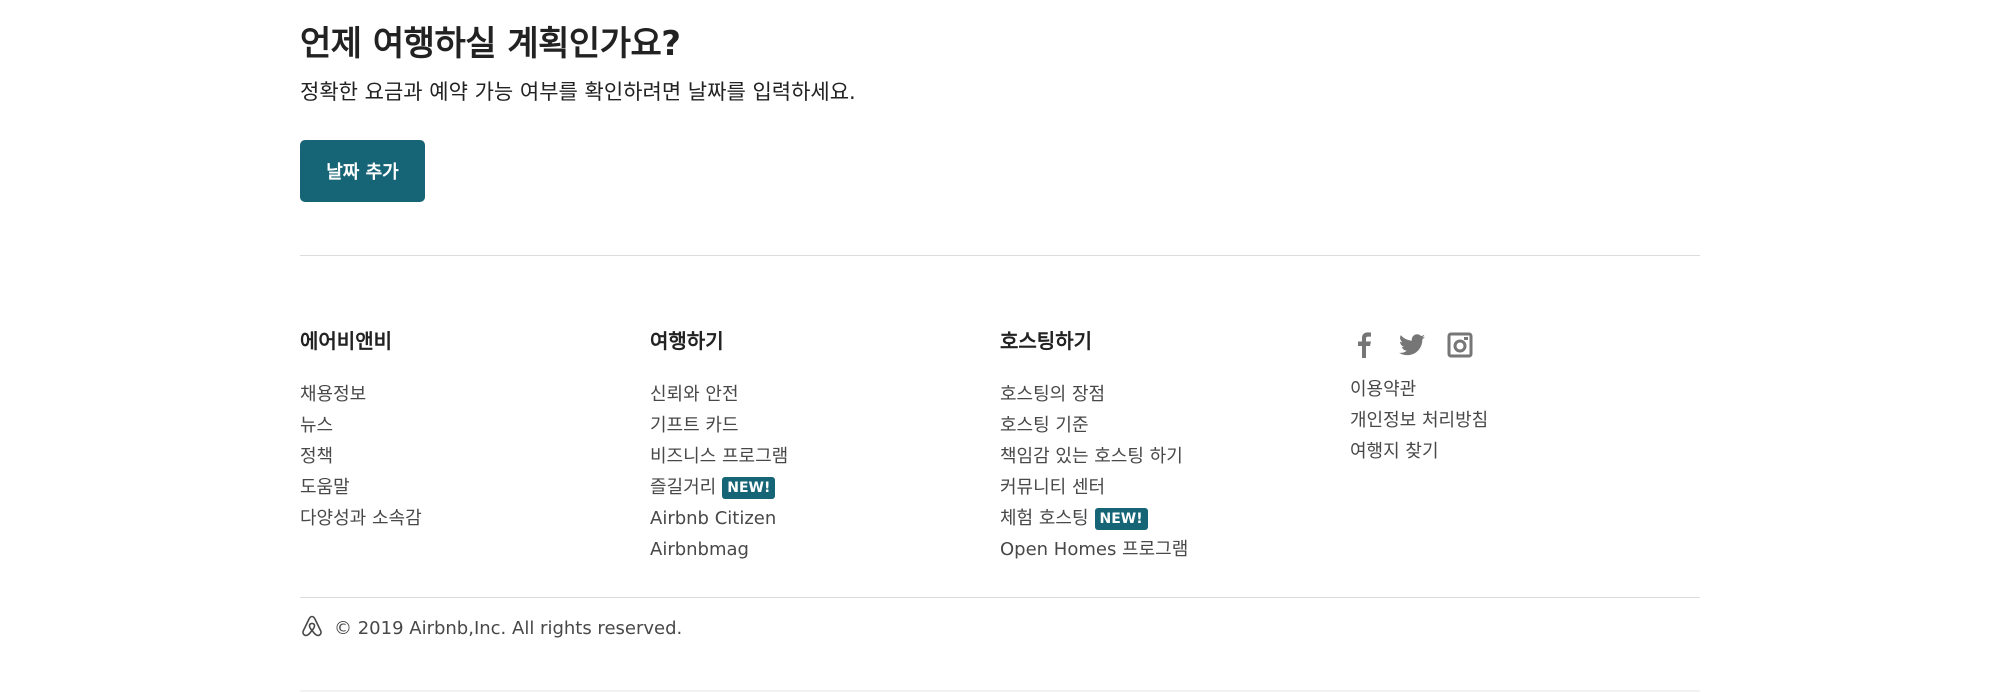 The image size is (2000, 693). I want to click on footer-column-airbnb: 에어비앤비 채용정보 뉴스 정책 도움말 다양성과 소속감, so click(470, 431).